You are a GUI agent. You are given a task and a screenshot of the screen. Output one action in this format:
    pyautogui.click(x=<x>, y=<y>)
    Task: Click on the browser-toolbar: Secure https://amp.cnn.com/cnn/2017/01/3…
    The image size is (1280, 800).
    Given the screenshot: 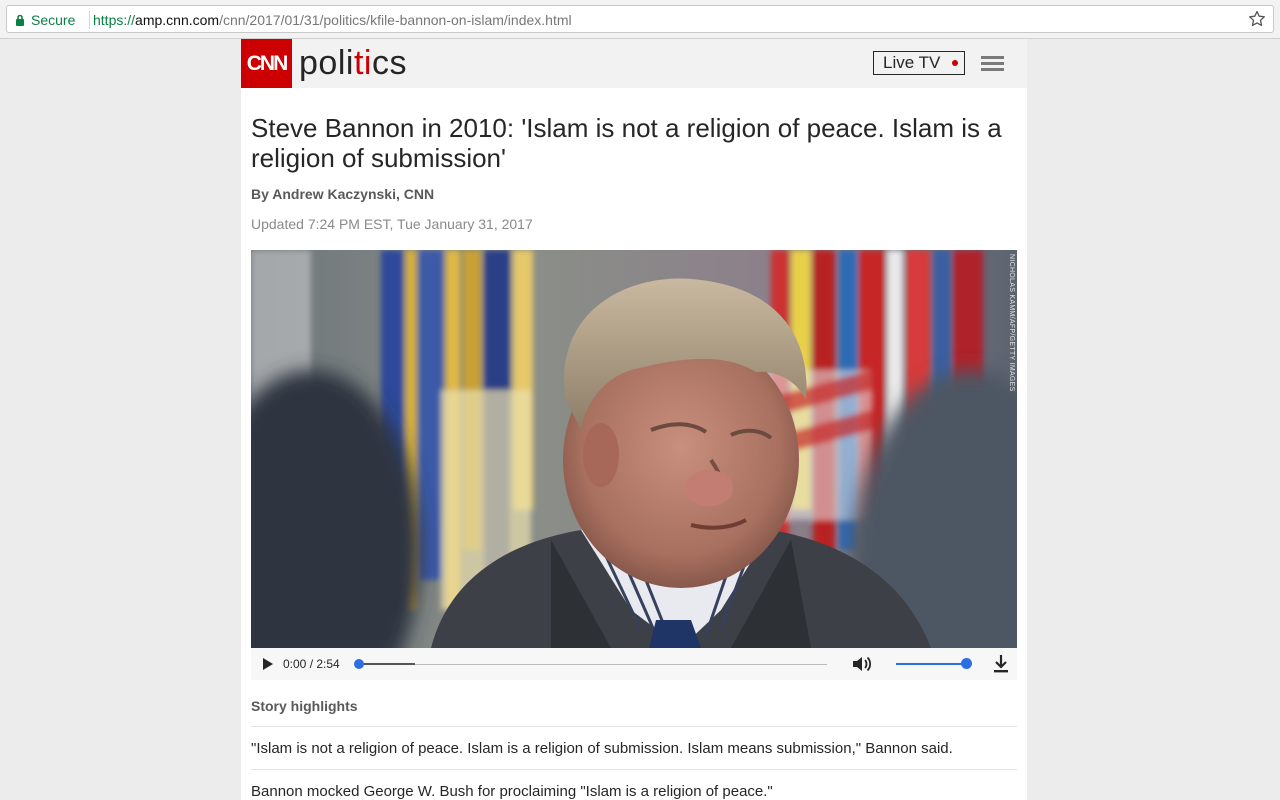 What is the action you would take?
    pyautogui.click(x=640, y=19)
    